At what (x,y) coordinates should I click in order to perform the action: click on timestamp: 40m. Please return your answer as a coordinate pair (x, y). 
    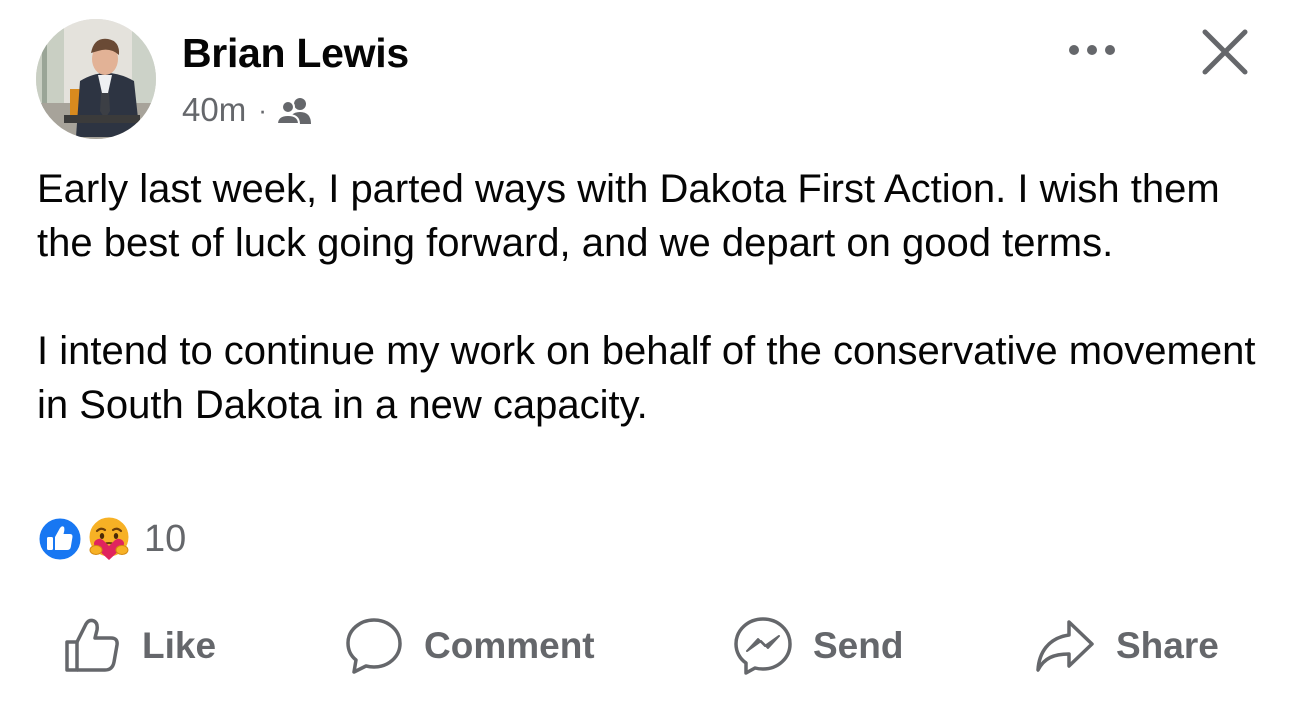
    Looking at the image, I should click on (214, 110).